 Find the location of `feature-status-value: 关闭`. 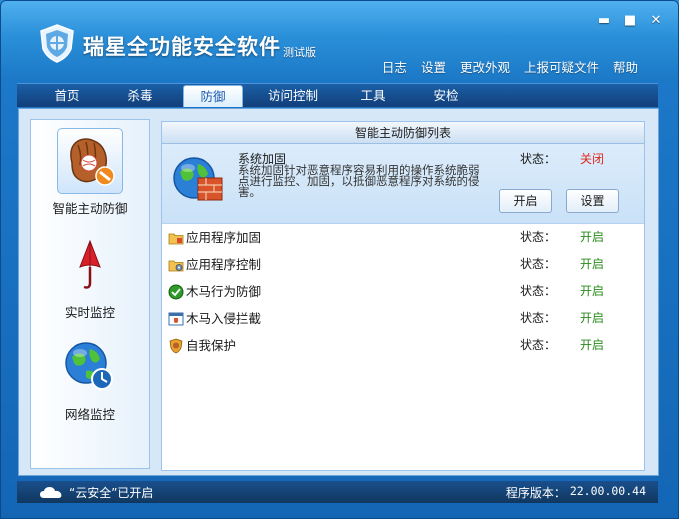

feature-status-value: 关闭 is located at coordinates (592, 159).